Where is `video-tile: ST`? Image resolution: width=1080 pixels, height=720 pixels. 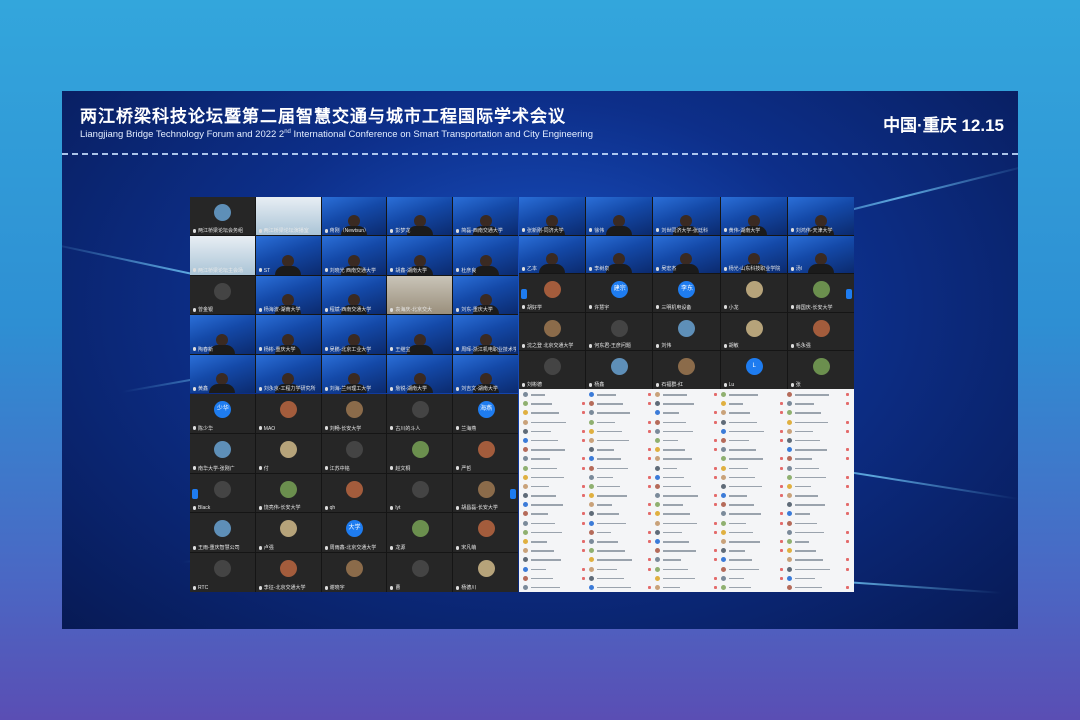 video-tile: ST is located at coordinates (288, 255).